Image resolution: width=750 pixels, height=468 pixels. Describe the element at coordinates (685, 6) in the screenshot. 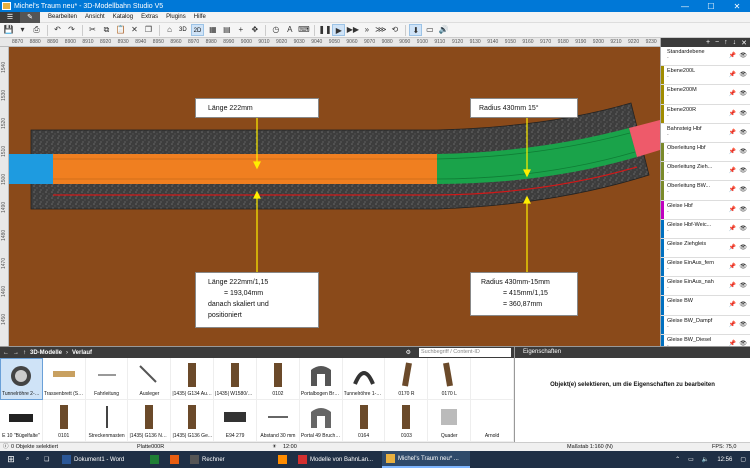

I see `minimize-button: —` at that location.